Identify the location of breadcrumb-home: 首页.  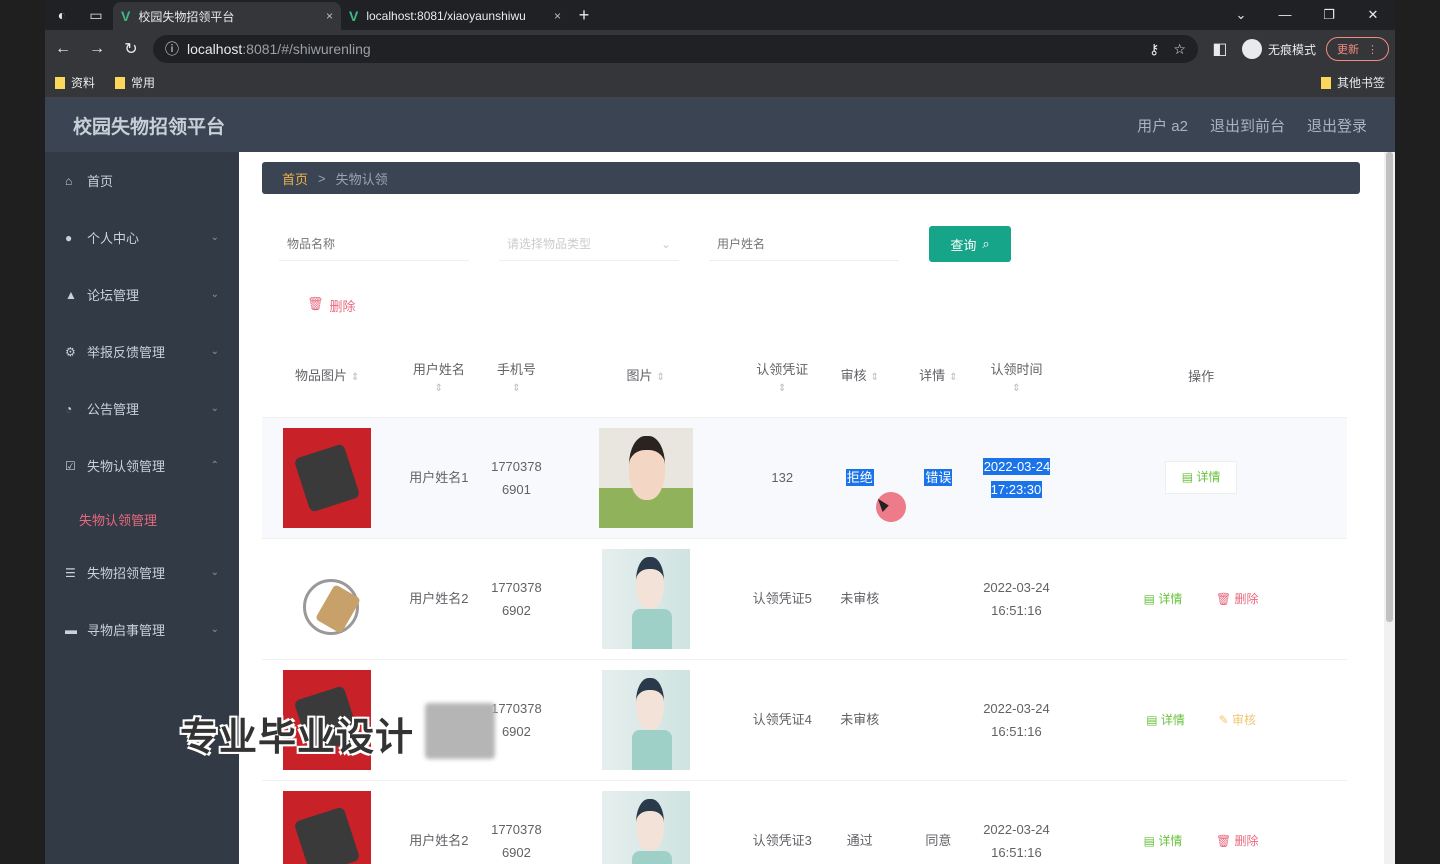
(295, 178).